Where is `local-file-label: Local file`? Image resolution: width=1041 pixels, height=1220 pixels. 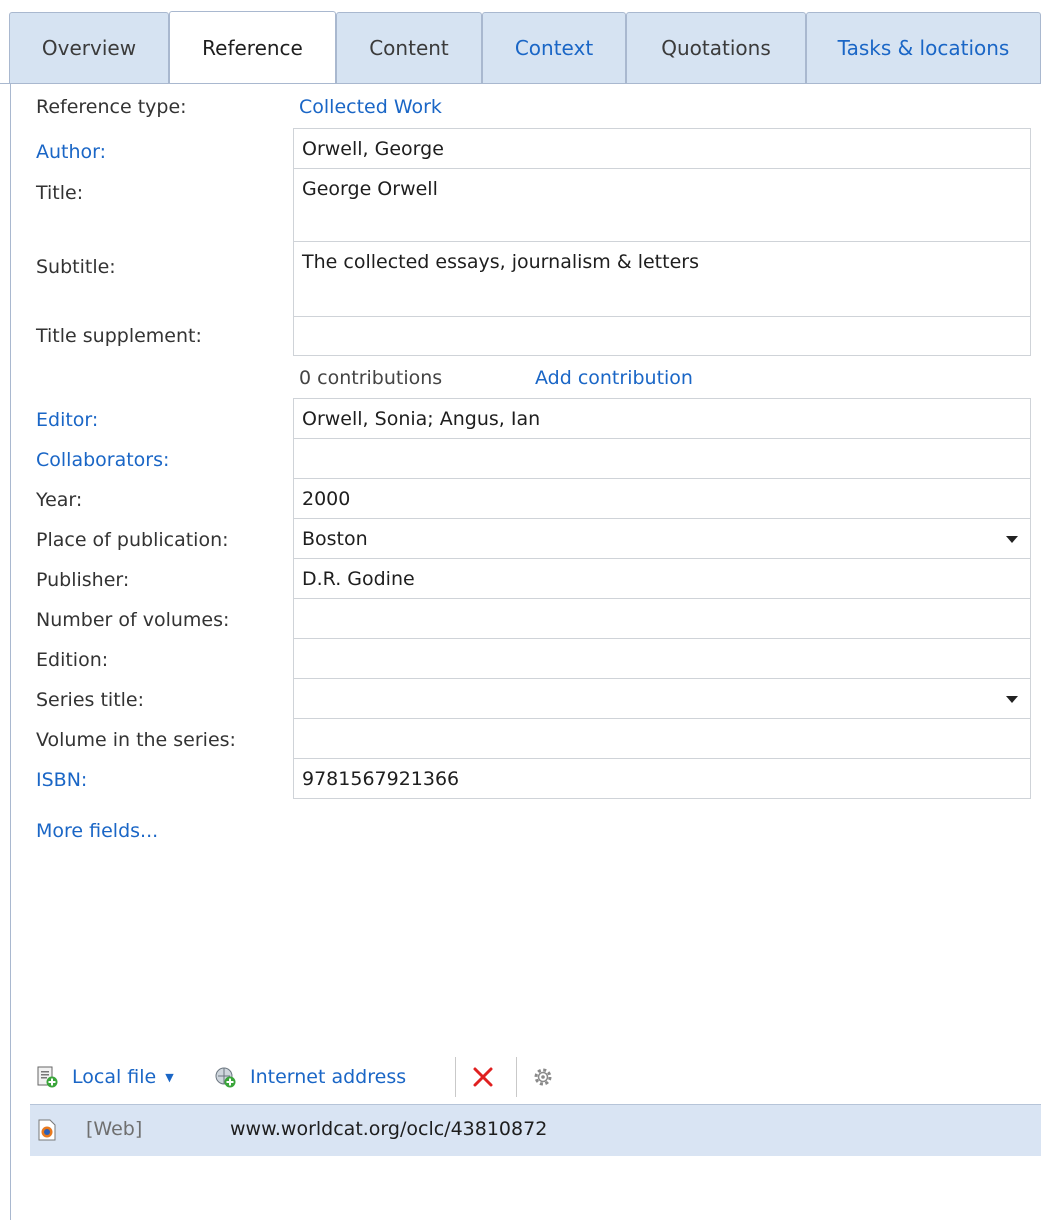 local-file-label: Local file is located at coordinates (114, 1077).